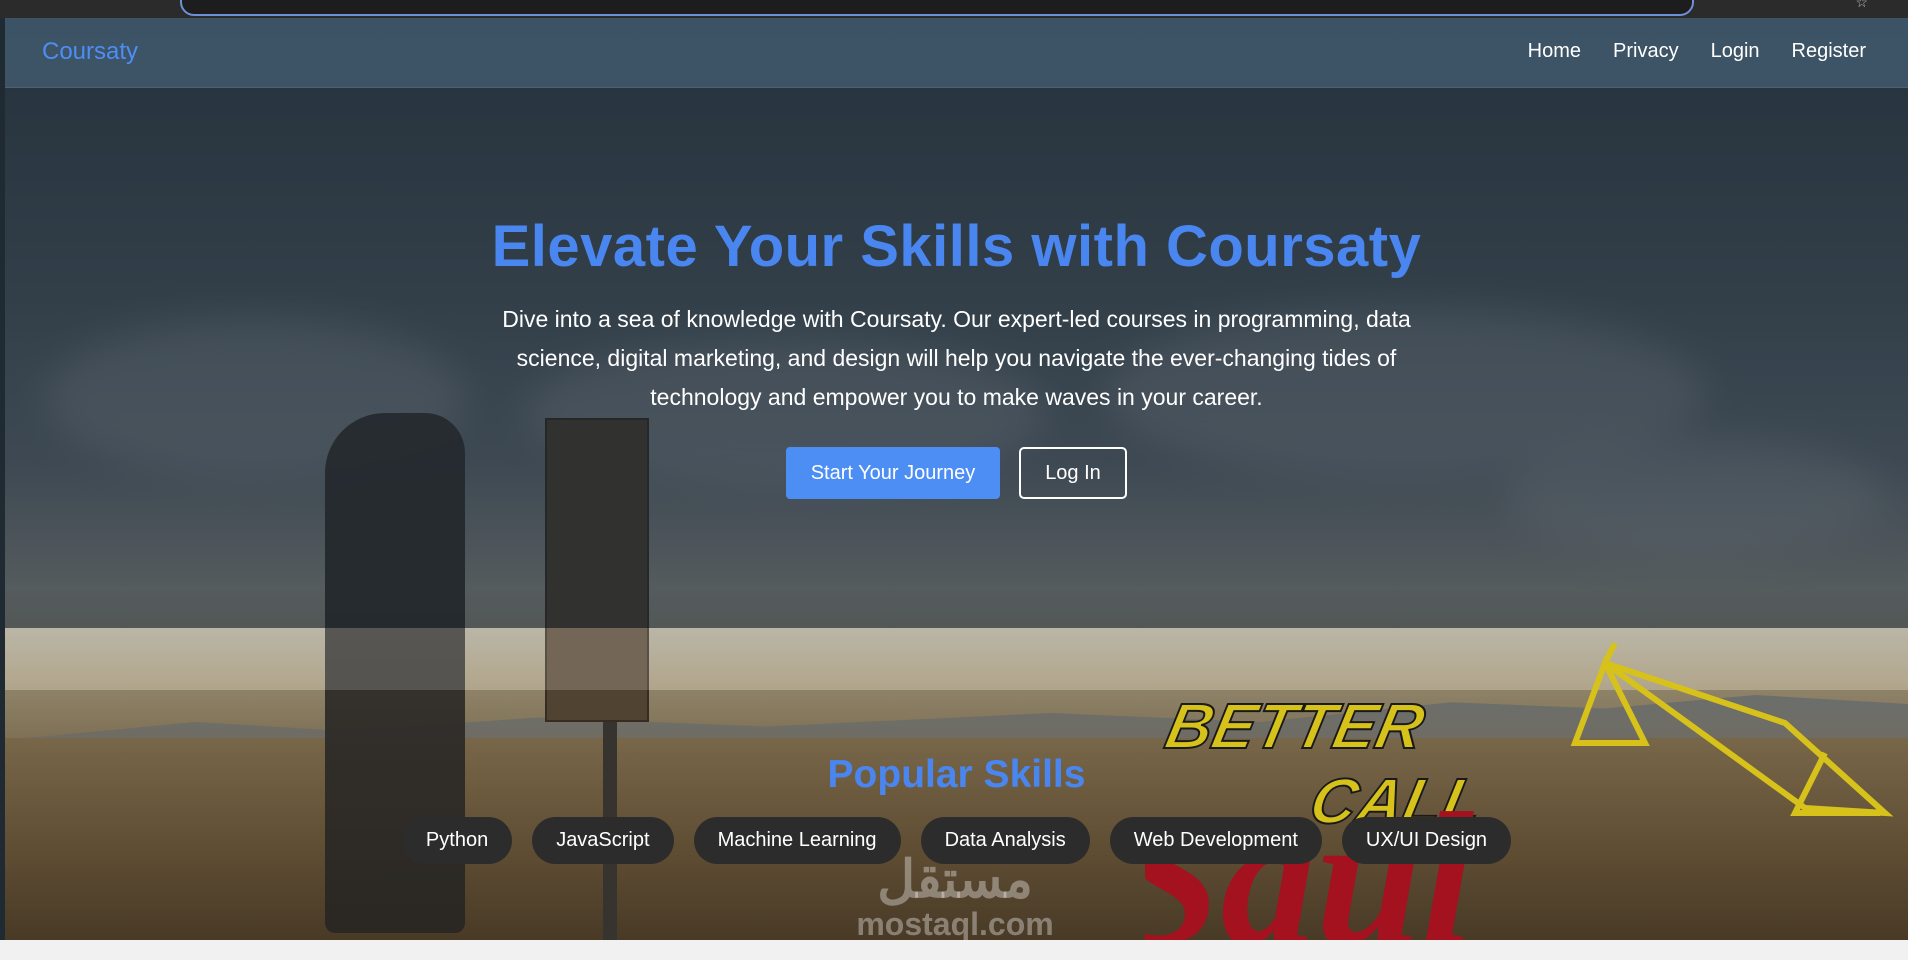 The width and height of the screenshot is (1908, 960). Describe the element at coordinates (956, 53) in the screenshot. I see `navbar: Coursaty Home Privacy Login Register` at that location.